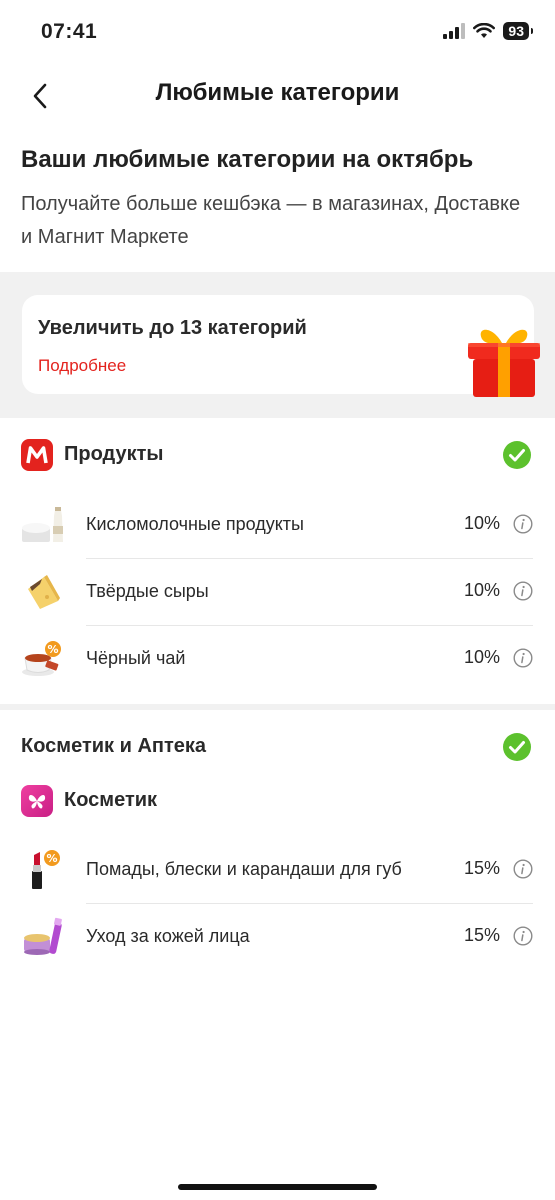 The width and height of the screenshot is (555, 1200). Describe the element at coordinates (41, 658) in the screenshot. I see `tea-cup-icon: %` at that location.